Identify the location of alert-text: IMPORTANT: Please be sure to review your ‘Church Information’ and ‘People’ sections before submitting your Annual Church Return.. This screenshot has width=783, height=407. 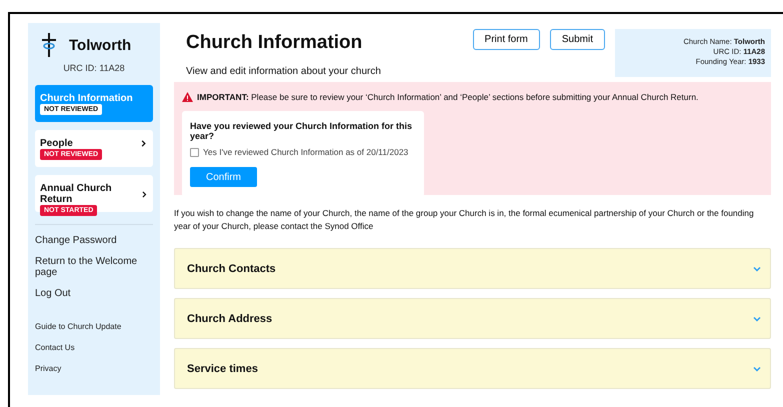
(447, 97).